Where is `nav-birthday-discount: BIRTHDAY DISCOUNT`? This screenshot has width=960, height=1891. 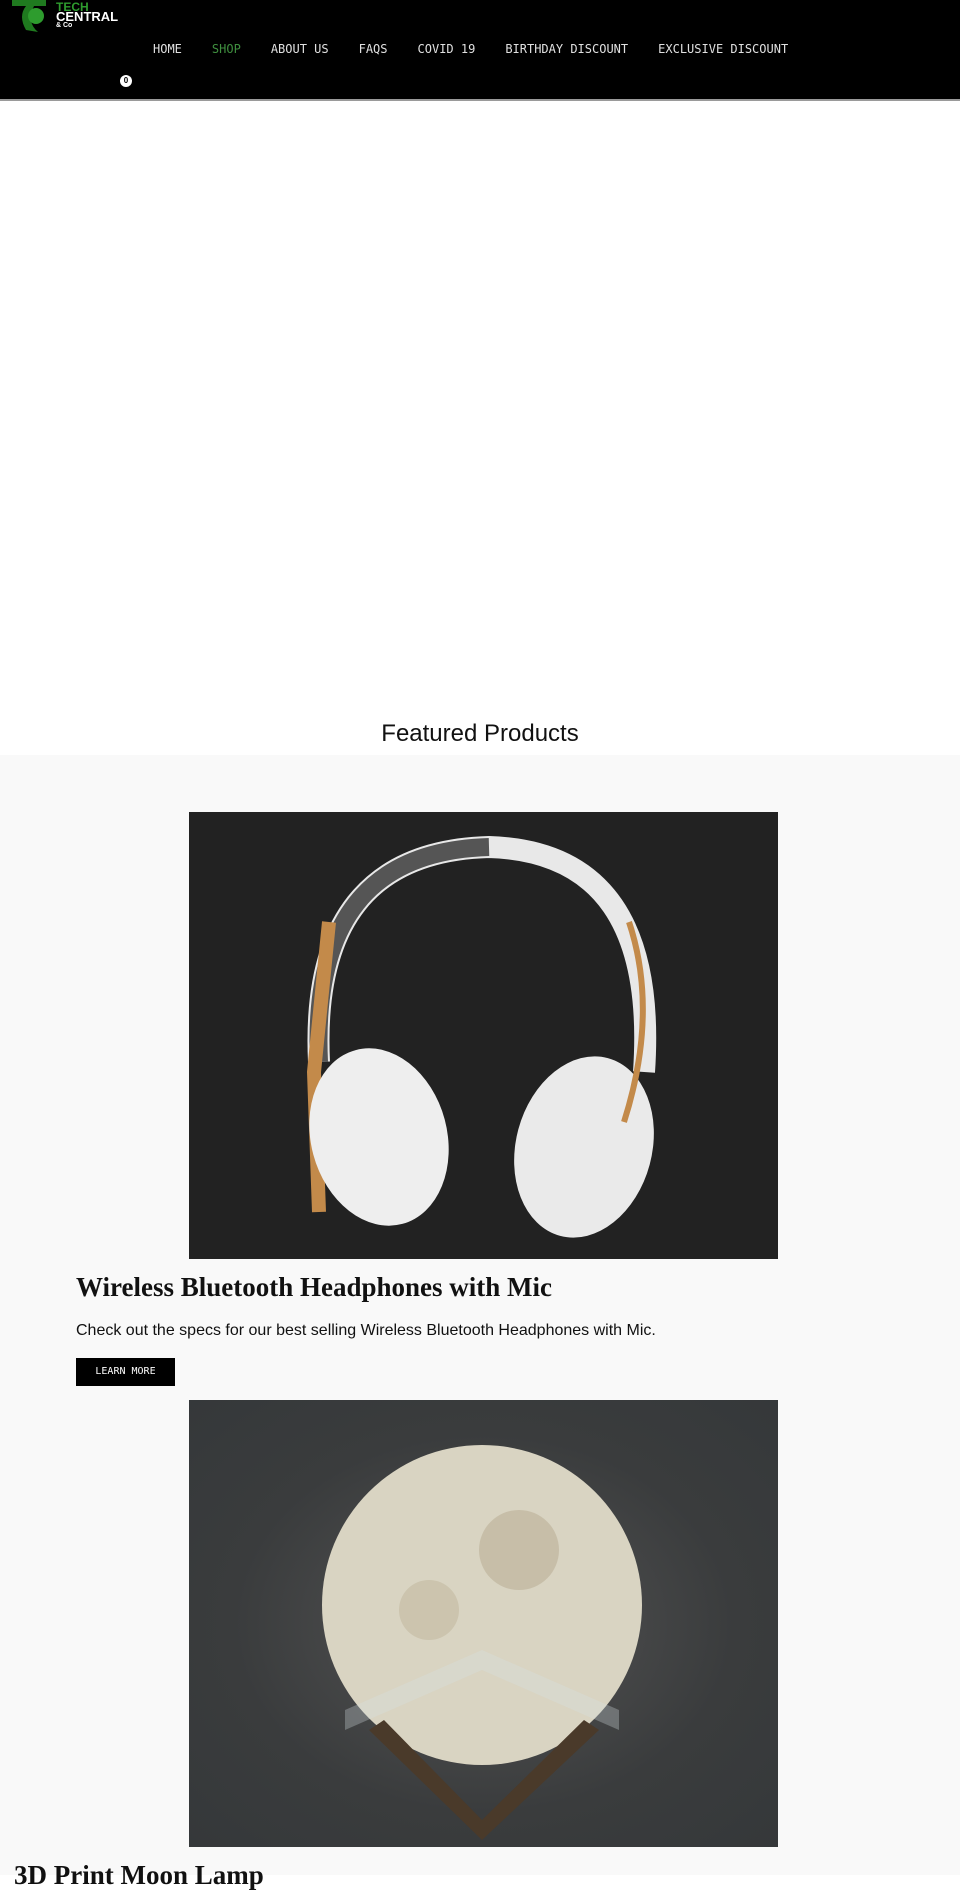 nav-birthday-discount: BIRTHDAY DISCOUNT is located at coordinates (566, 49).